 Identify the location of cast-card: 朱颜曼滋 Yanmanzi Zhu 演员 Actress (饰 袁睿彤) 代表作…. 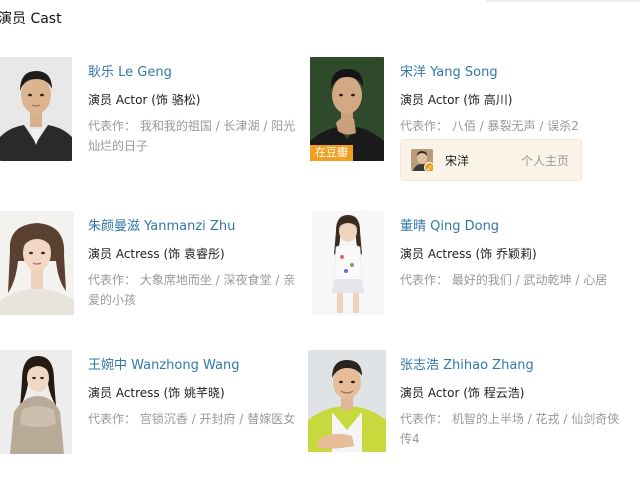
(150, 271).